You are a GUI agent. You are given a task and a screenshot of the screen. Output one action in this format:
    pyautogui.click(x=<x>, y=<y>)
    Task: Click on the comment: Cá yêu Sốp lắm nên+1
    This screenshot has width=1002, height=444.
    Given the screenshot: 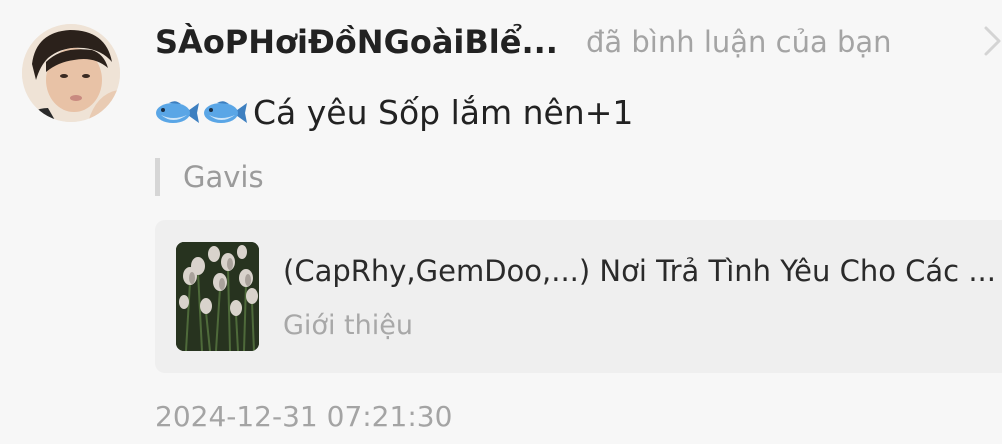 What is the action you would take?
    pyautogui.click(x=394, y=113)
    